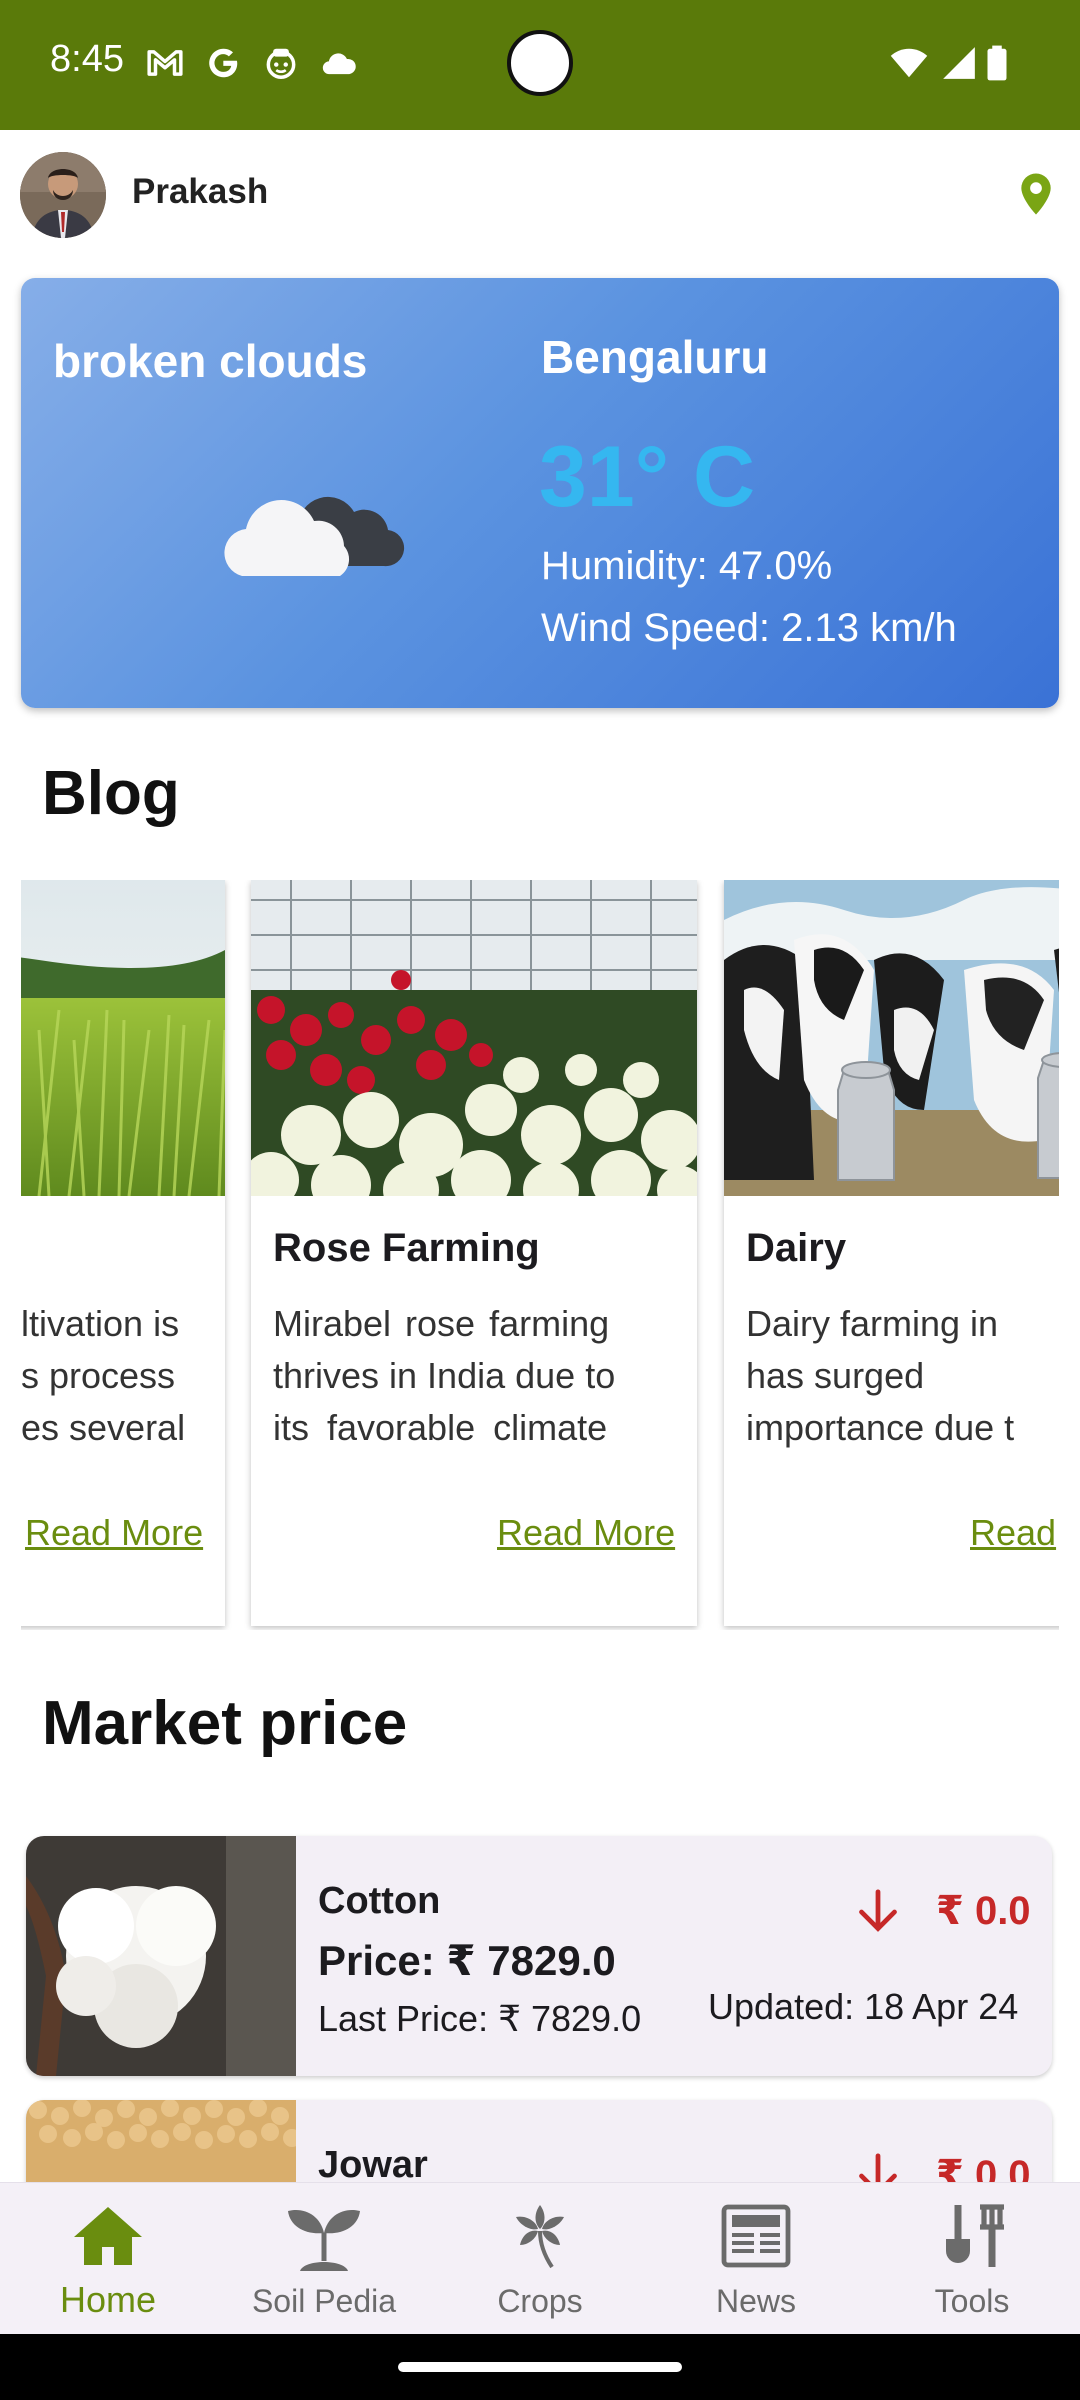  I want to click on nav-label: Tools, so click(972, 2301).